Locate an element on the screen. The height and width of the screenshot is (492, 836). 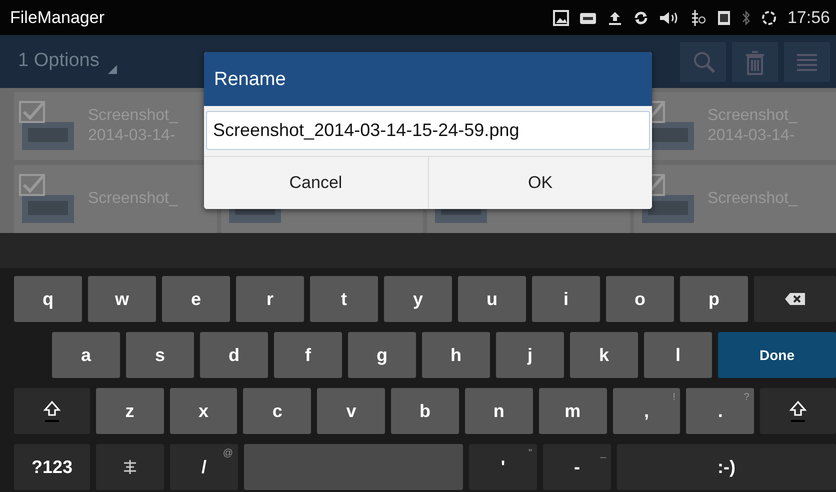
key: x is located at coordinates (204, 411).